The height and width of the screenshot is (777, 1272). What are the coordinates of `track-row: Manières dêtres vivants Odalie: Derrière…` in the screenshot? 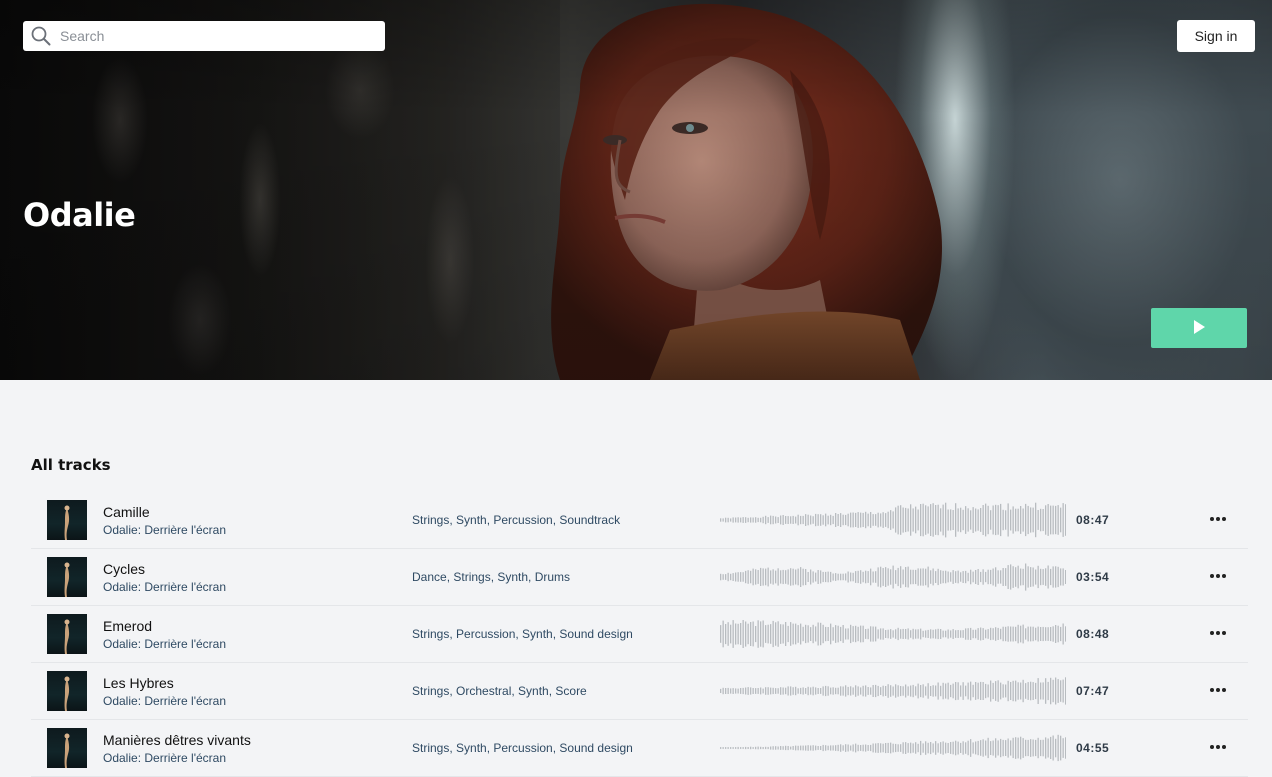 It's located at (639, 748).